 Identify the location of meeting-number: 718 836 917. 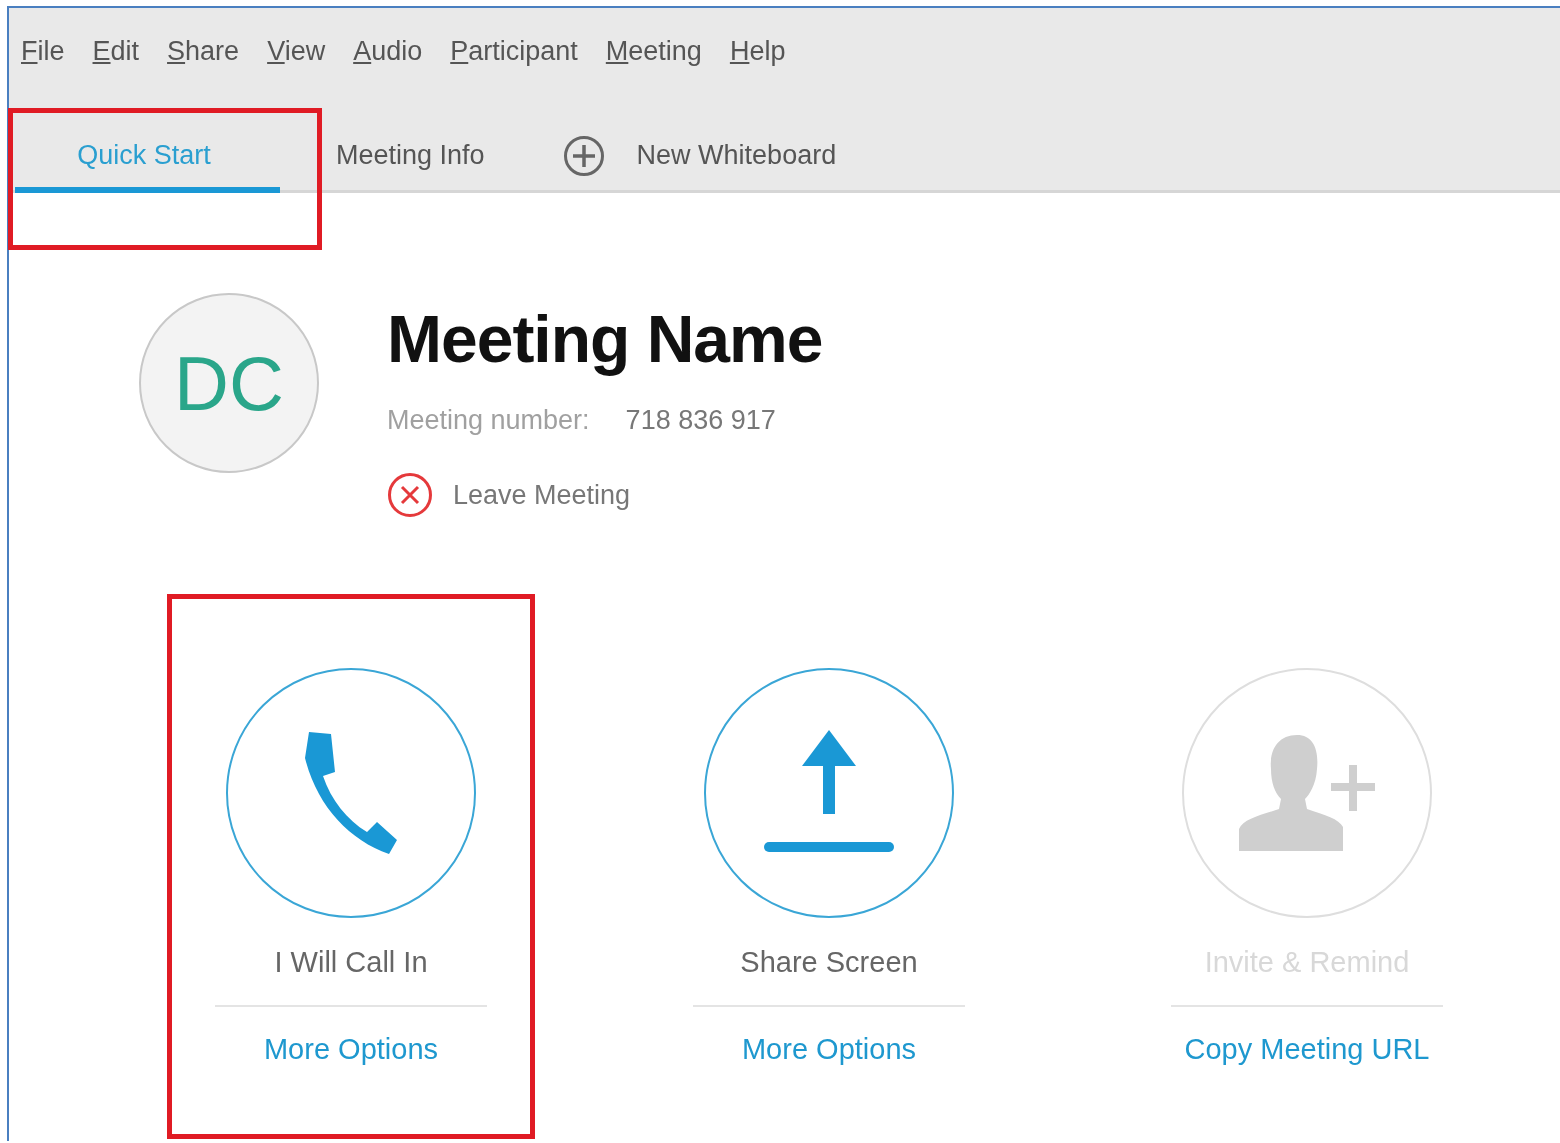
(700, 420).